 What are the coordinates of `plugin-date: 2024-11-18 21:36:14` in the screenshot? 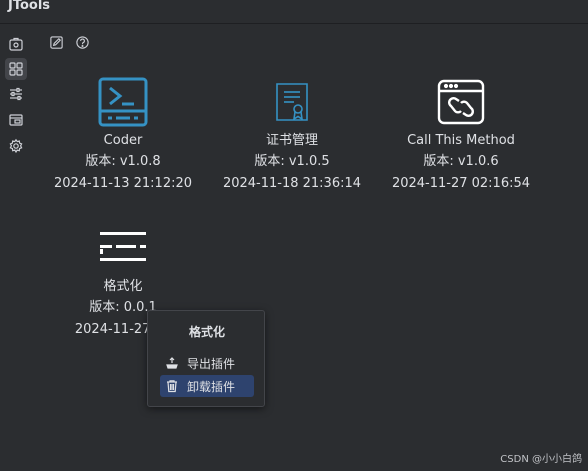 It's located at (292, 183).